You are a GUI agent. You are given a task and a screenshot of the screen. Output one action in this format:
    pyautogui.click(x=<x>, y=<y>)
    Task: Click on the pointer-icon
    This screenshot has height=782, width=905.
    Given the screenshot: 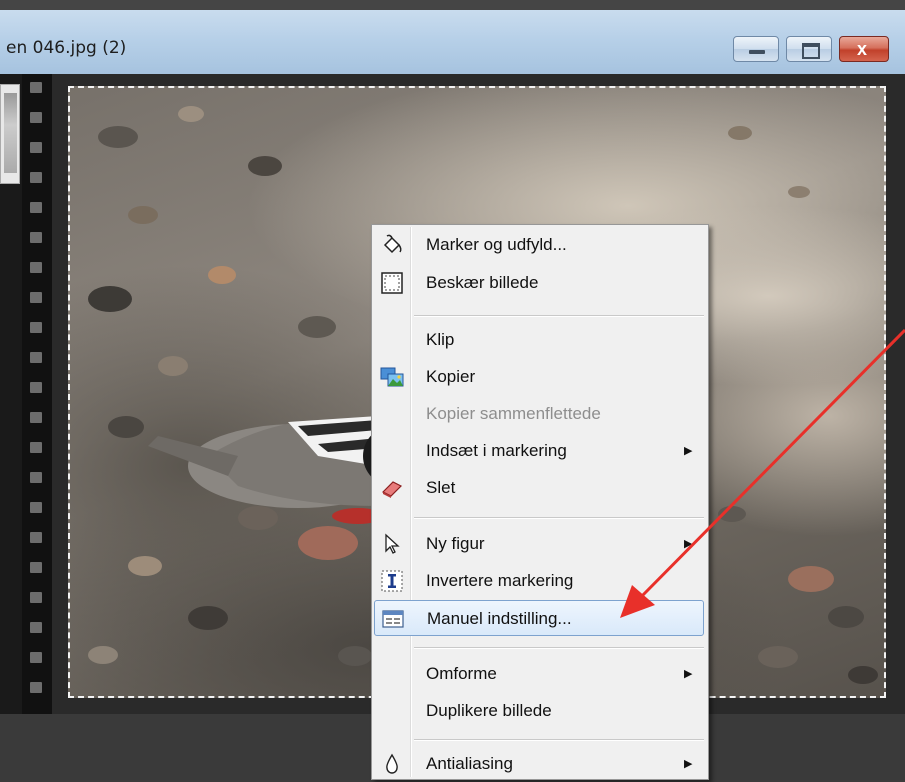 What is the action you would take?
    pyautogui.click(x=392, y=543)
    